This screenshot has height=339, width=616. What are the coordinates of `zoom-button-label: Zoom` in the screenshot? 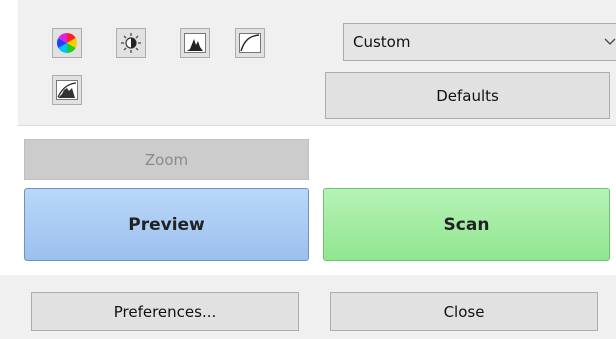 It's located at (166, 159).